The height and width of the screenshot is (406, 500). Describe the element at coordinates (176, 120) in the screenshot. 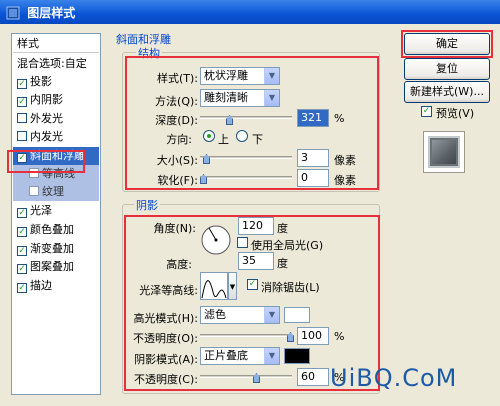

I see `depth-label: 深度(D):` at that location.